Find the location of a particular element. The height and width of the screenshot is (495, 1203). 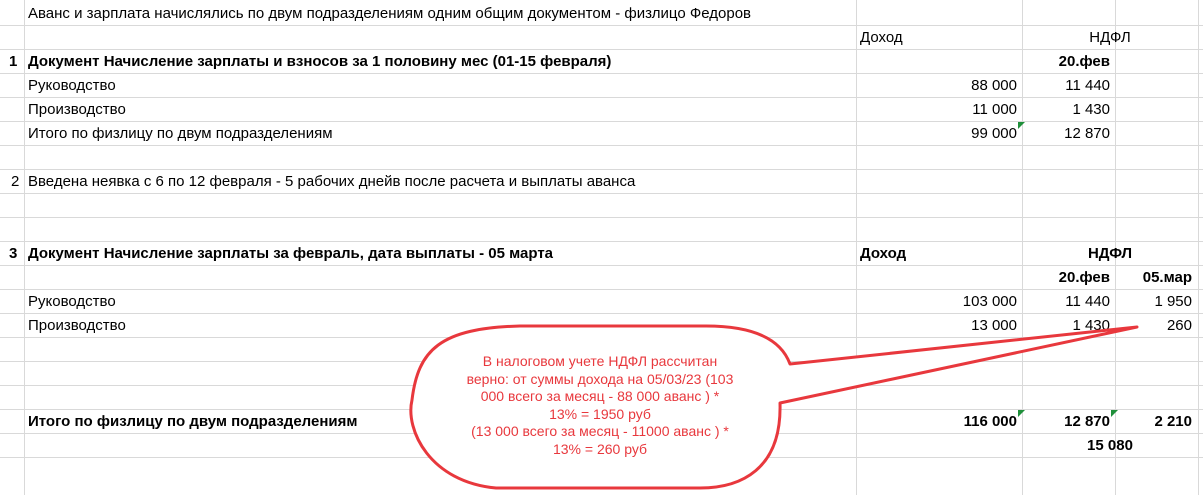

total-income: 116 000 is located at coordinates (990, 421).